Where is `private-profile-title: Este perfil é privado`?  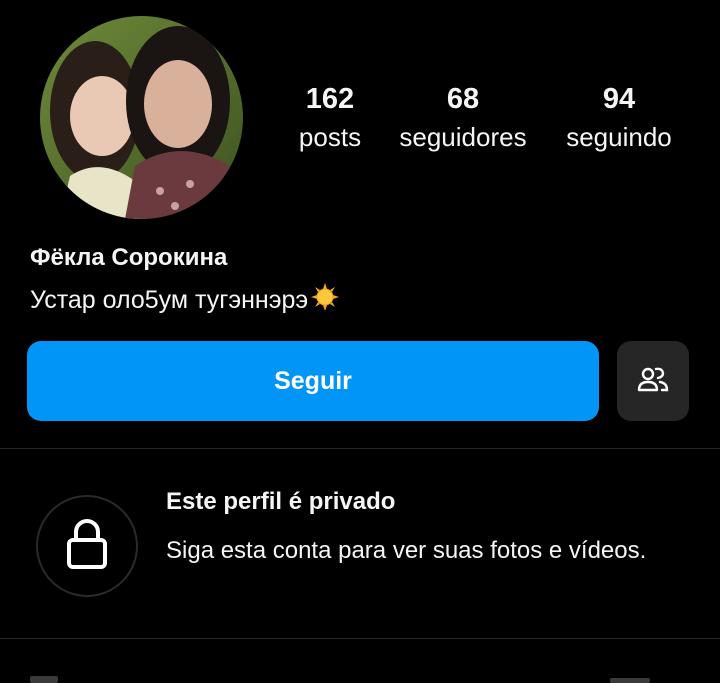
private-profile-title: Este perfil é privado is located at coordinates (281, 501).